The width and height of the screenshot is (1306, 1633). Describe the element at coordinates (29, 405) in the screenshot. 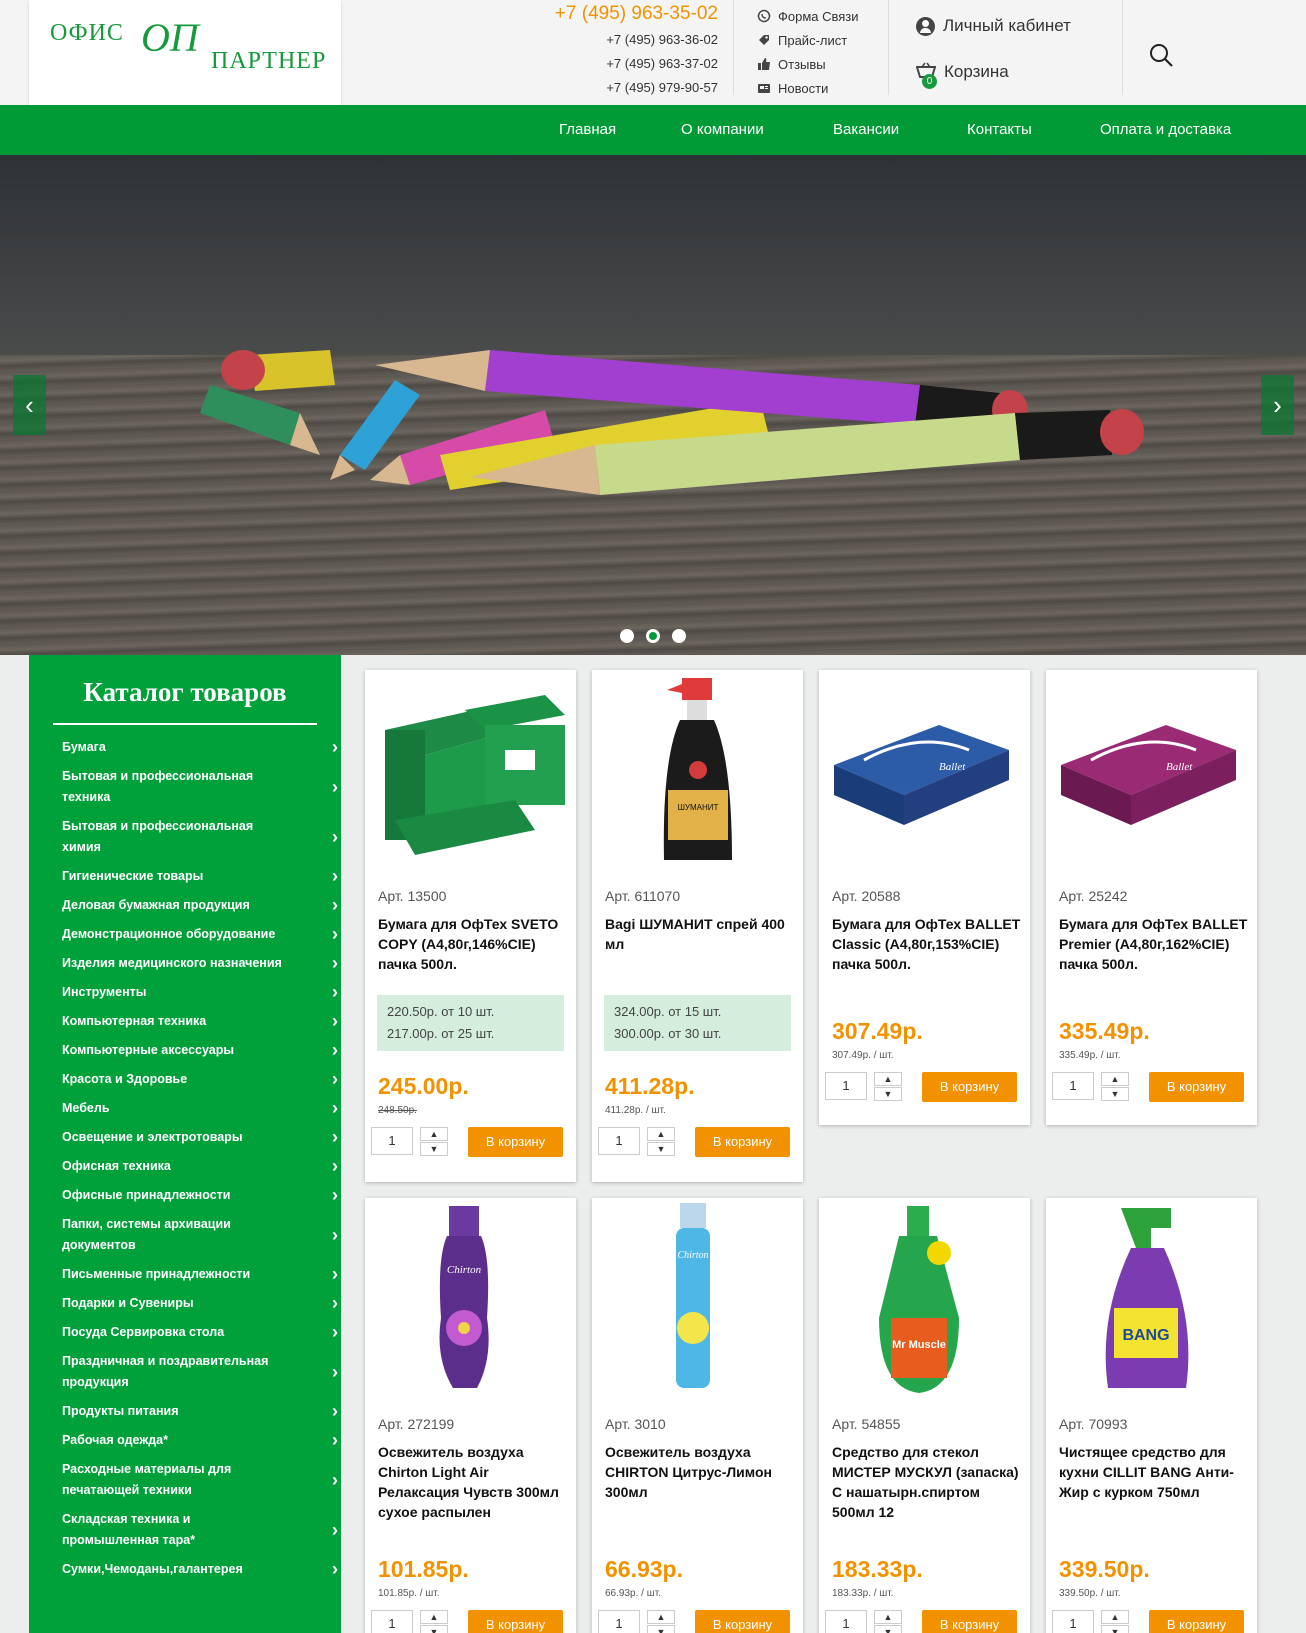

I see `slider-prev-arrow: ‹` at that location.